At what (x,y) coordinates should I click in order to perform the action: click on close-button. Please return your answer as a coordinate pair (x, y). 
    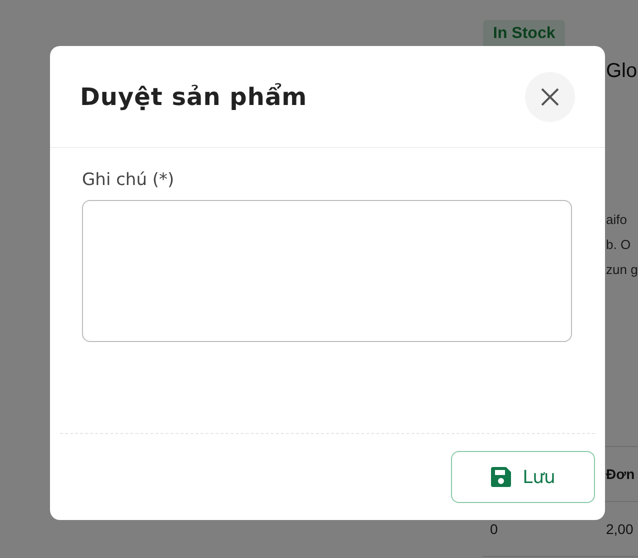
    Looking at the image, I should click on (550, 97).